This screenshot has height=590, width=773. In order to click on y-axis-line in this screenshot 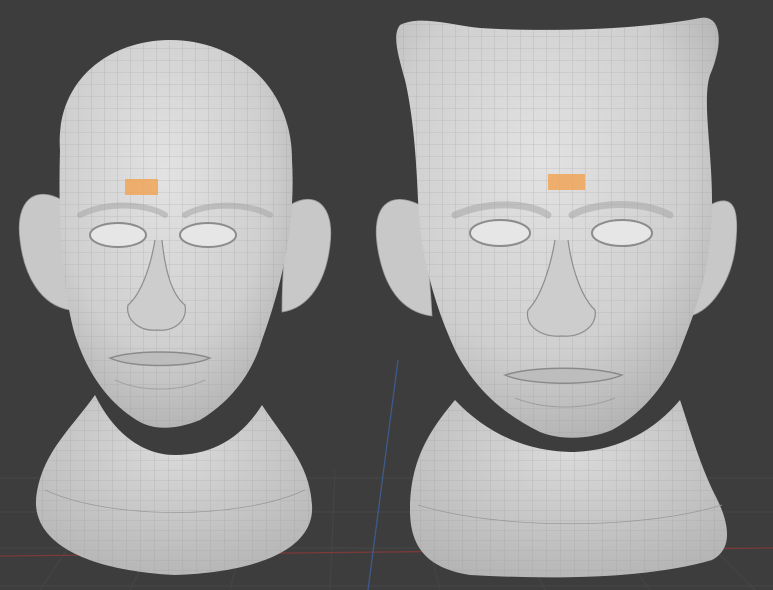, I will do `click(383, 474)`.